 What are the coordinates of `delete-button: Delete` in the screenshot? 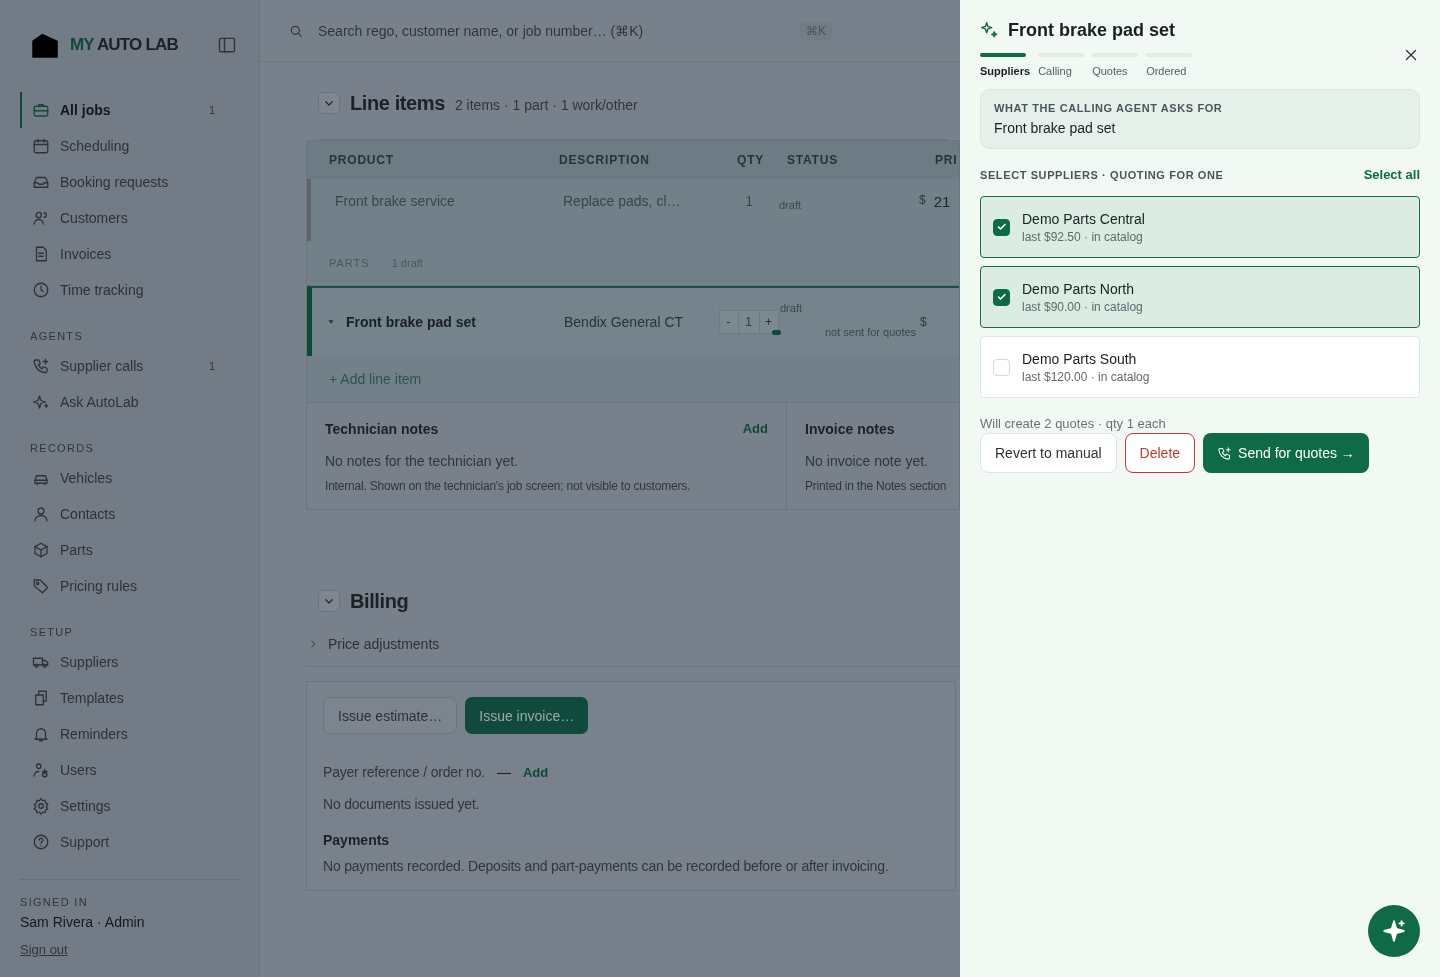 It's located at (1160, 453).